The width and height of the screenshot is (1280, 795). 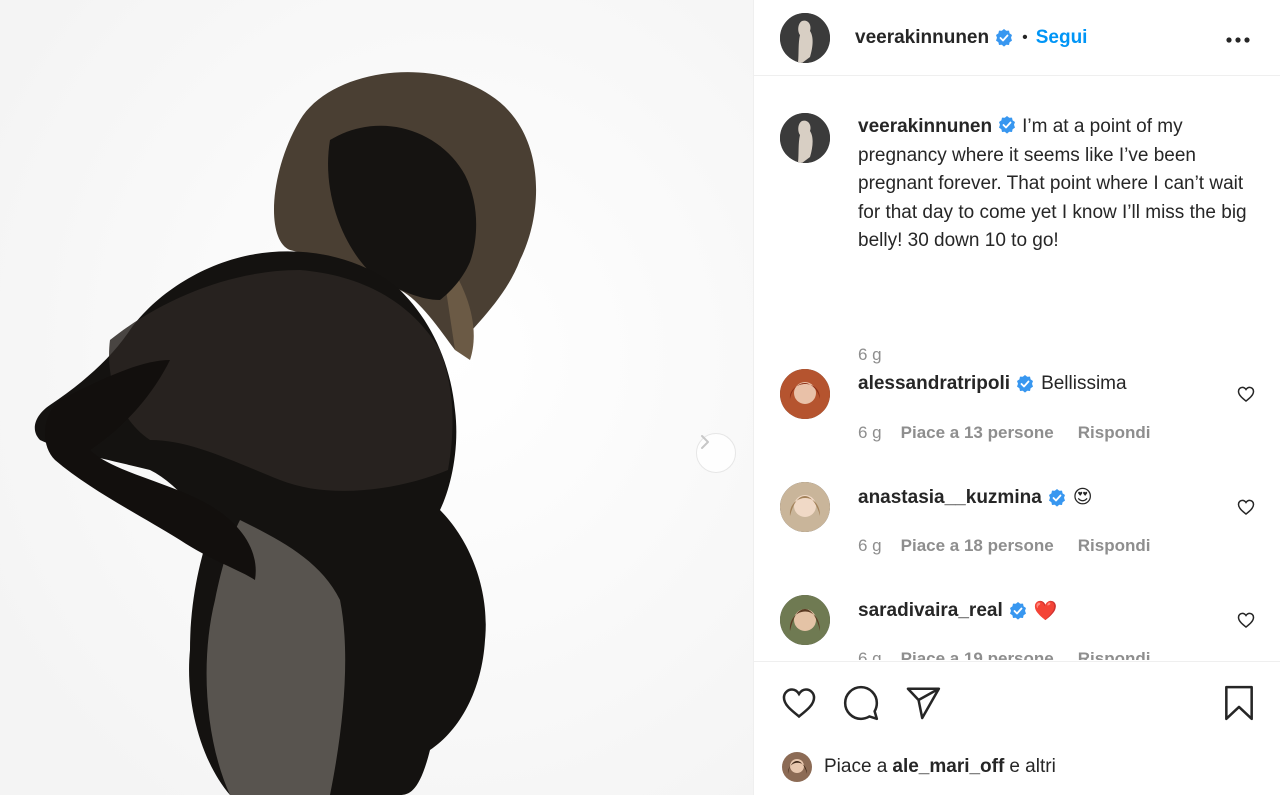 What do you see at coordinates (799, 703) in the screenshot?
I see `heart-icon` at bounding box center [799, 703].